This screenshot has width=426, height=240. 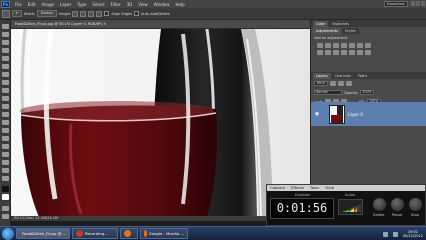 What do you see at coordinates (314, 188) in the screenshot?
I see `recorder-menu-tools: Tools` at bounding box center [314, 188].